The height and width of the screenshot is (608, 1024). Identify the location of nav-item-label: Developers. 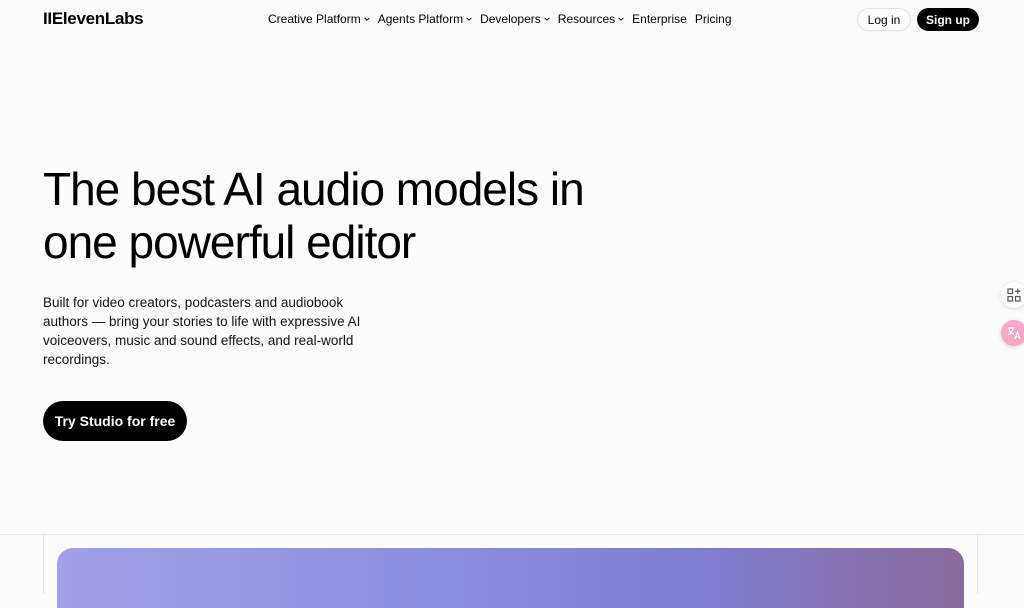
(510, 19).